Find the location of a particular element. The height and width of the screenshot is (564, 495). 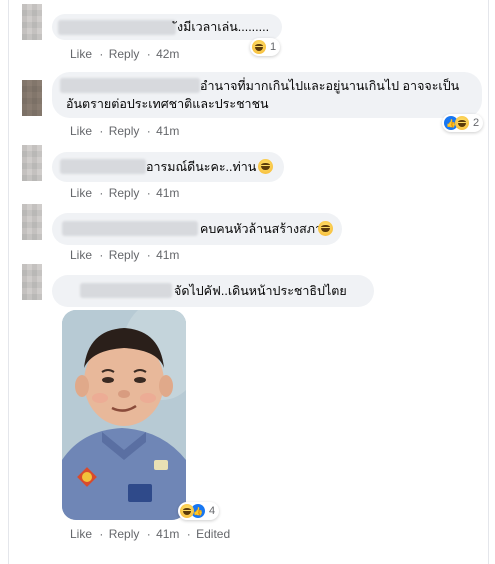

frame-left-border is located at coordinates (8, 282).